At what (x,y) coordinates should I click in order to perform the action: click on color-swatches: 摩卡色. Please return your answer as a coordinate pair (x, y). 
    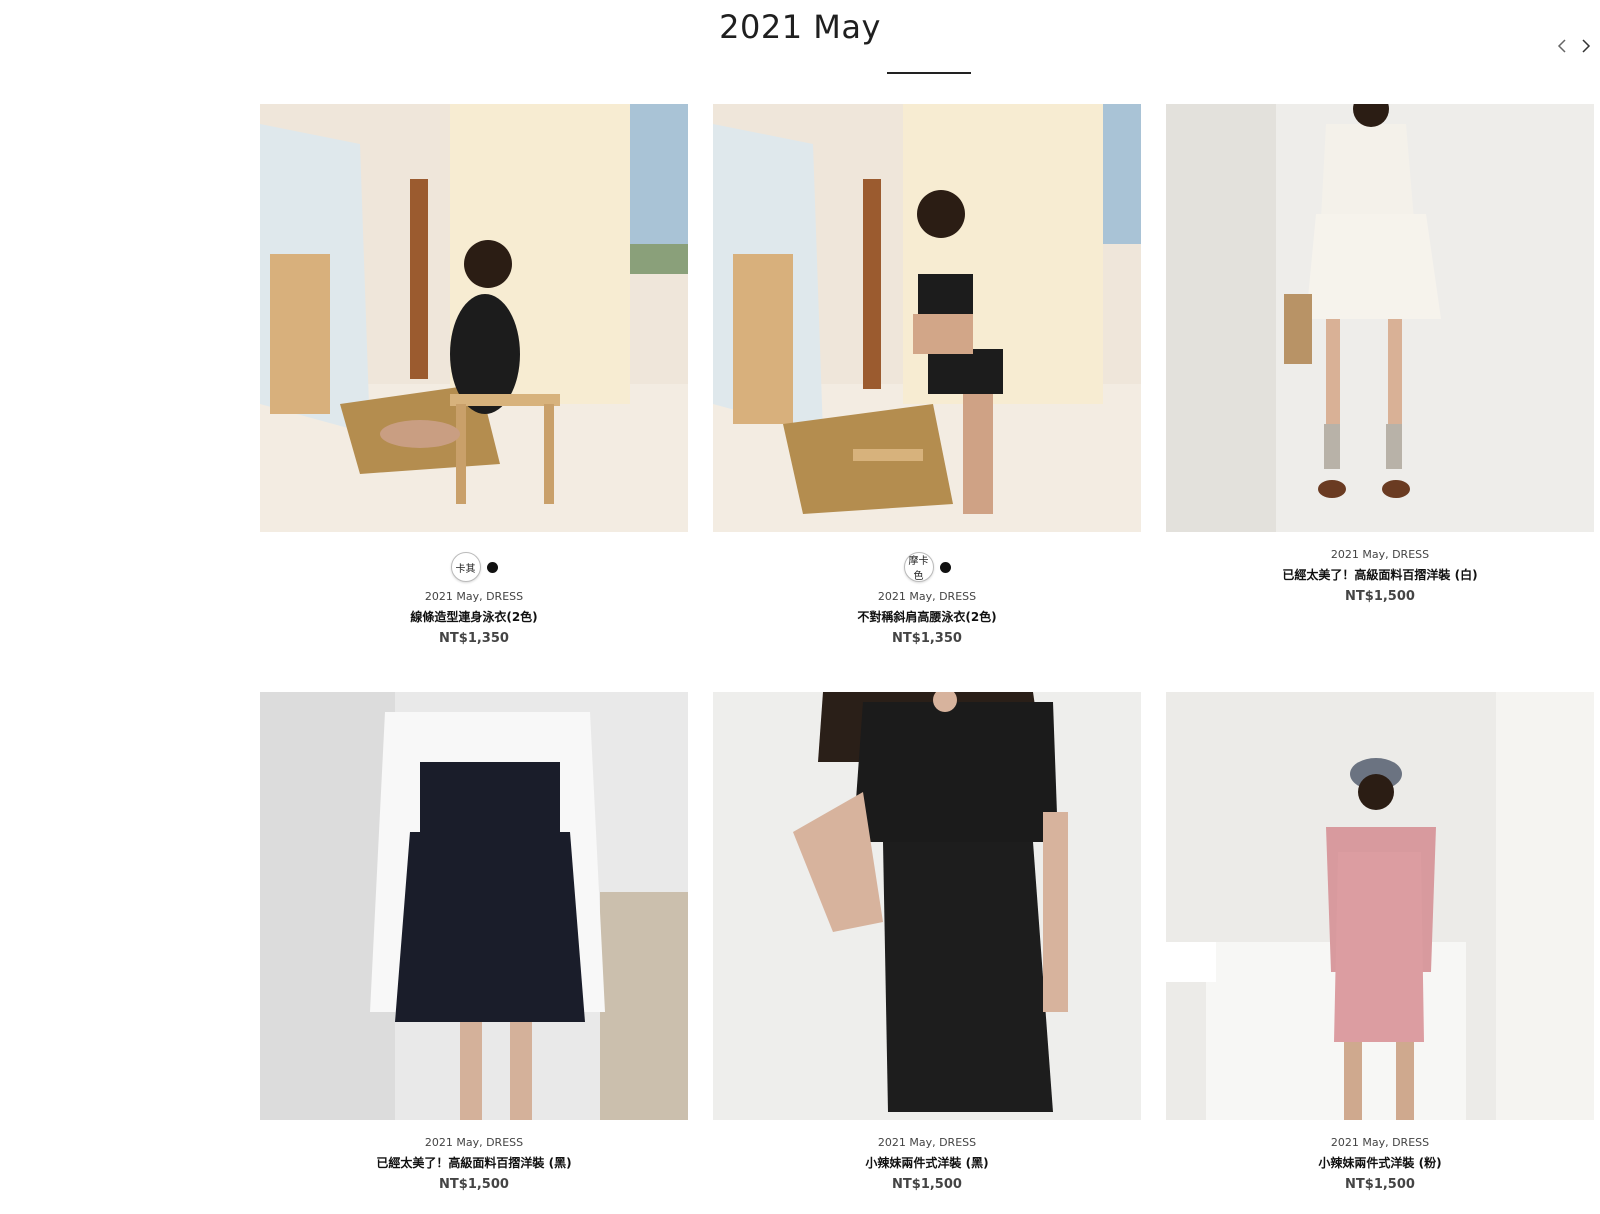
    Looking at the image, I should click on (927, 567).